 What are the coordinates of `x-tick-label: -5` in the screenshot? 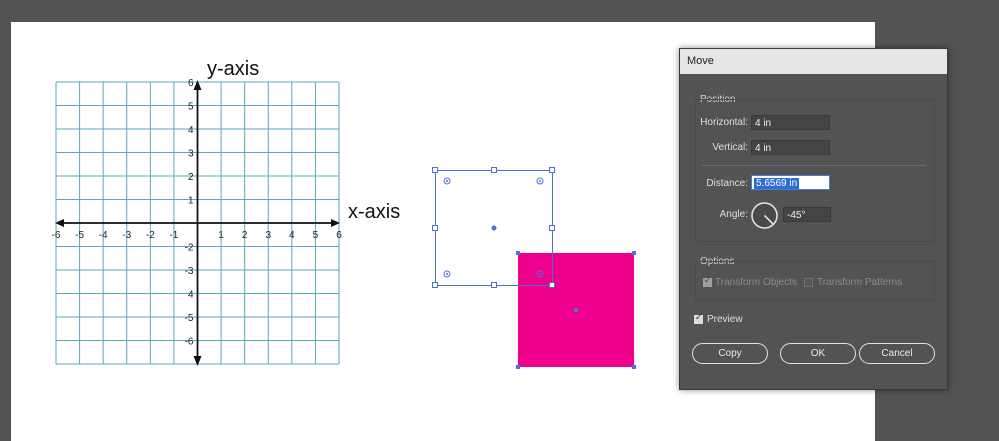 It's located at (79, 235).